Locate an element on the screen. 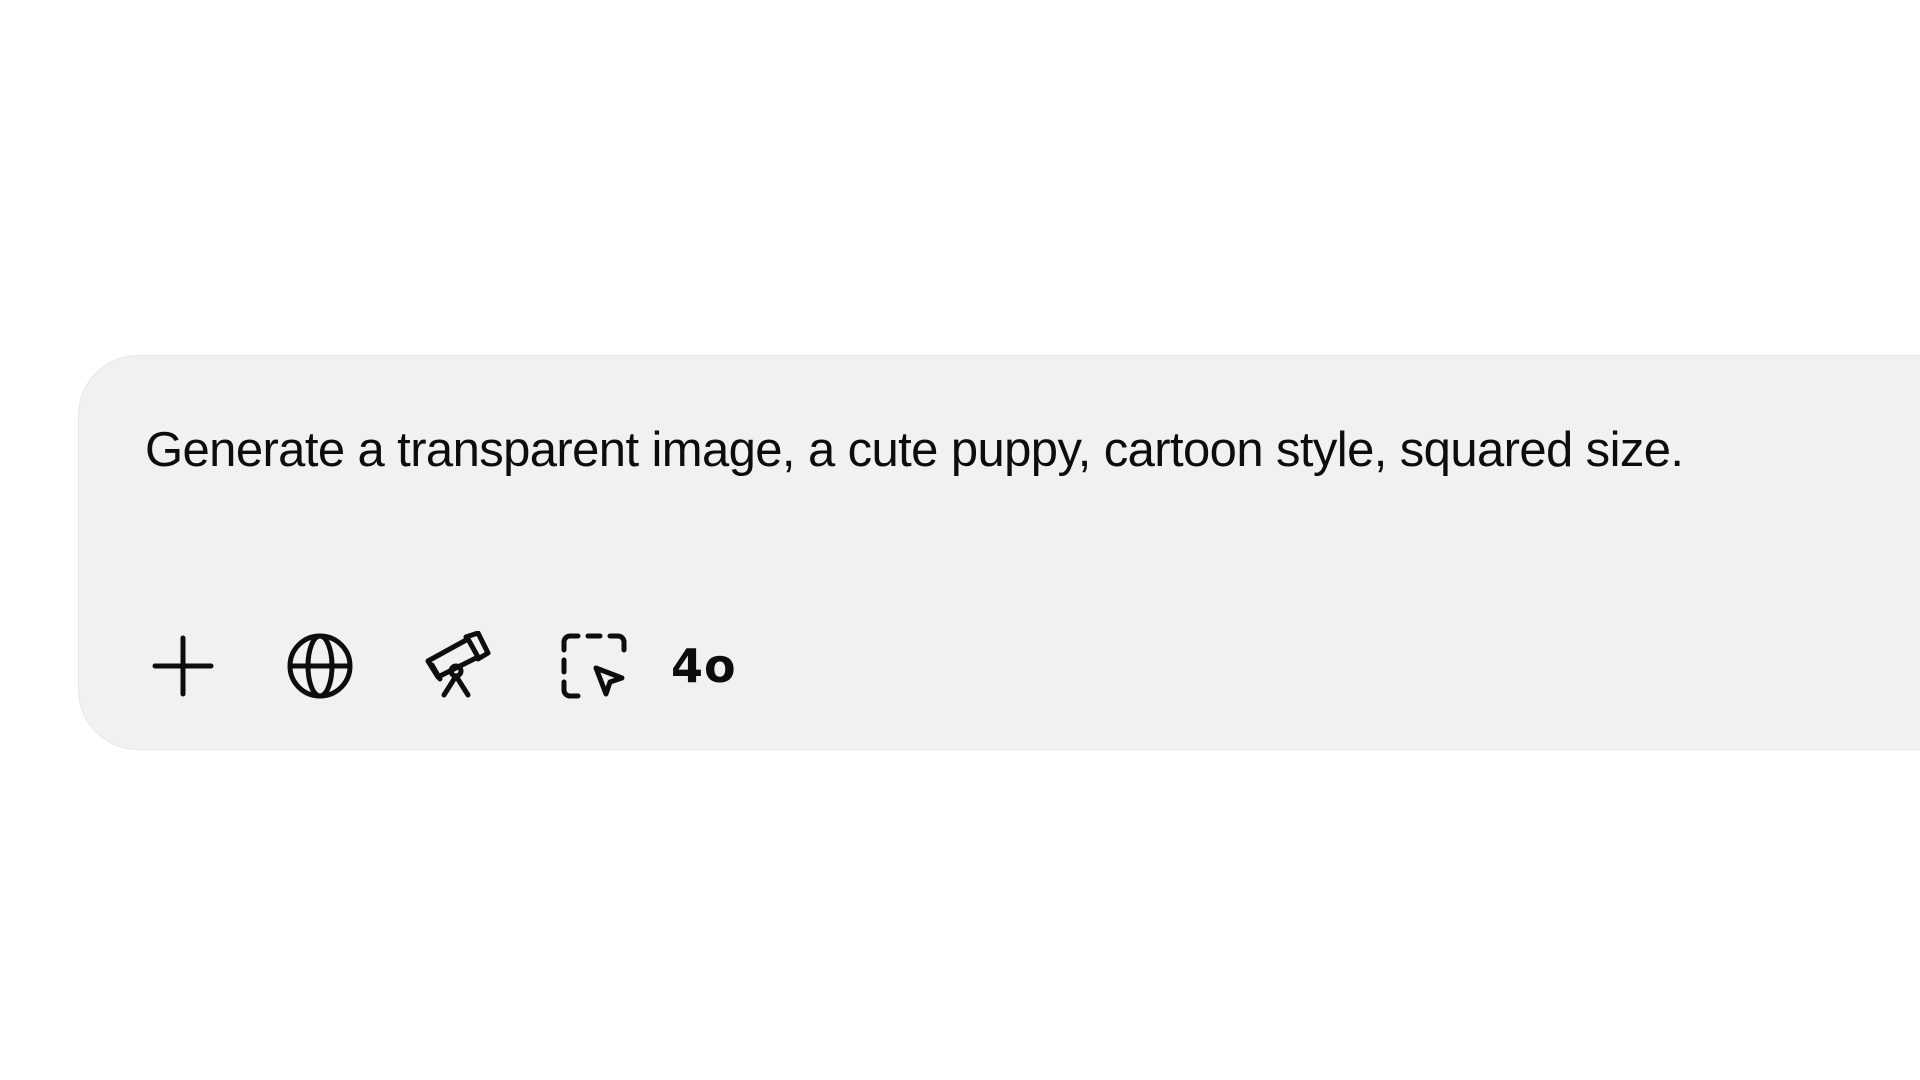 This screenshot has width=1920, height=1080. model-selector: 4o is located at coordinates (704, 666).